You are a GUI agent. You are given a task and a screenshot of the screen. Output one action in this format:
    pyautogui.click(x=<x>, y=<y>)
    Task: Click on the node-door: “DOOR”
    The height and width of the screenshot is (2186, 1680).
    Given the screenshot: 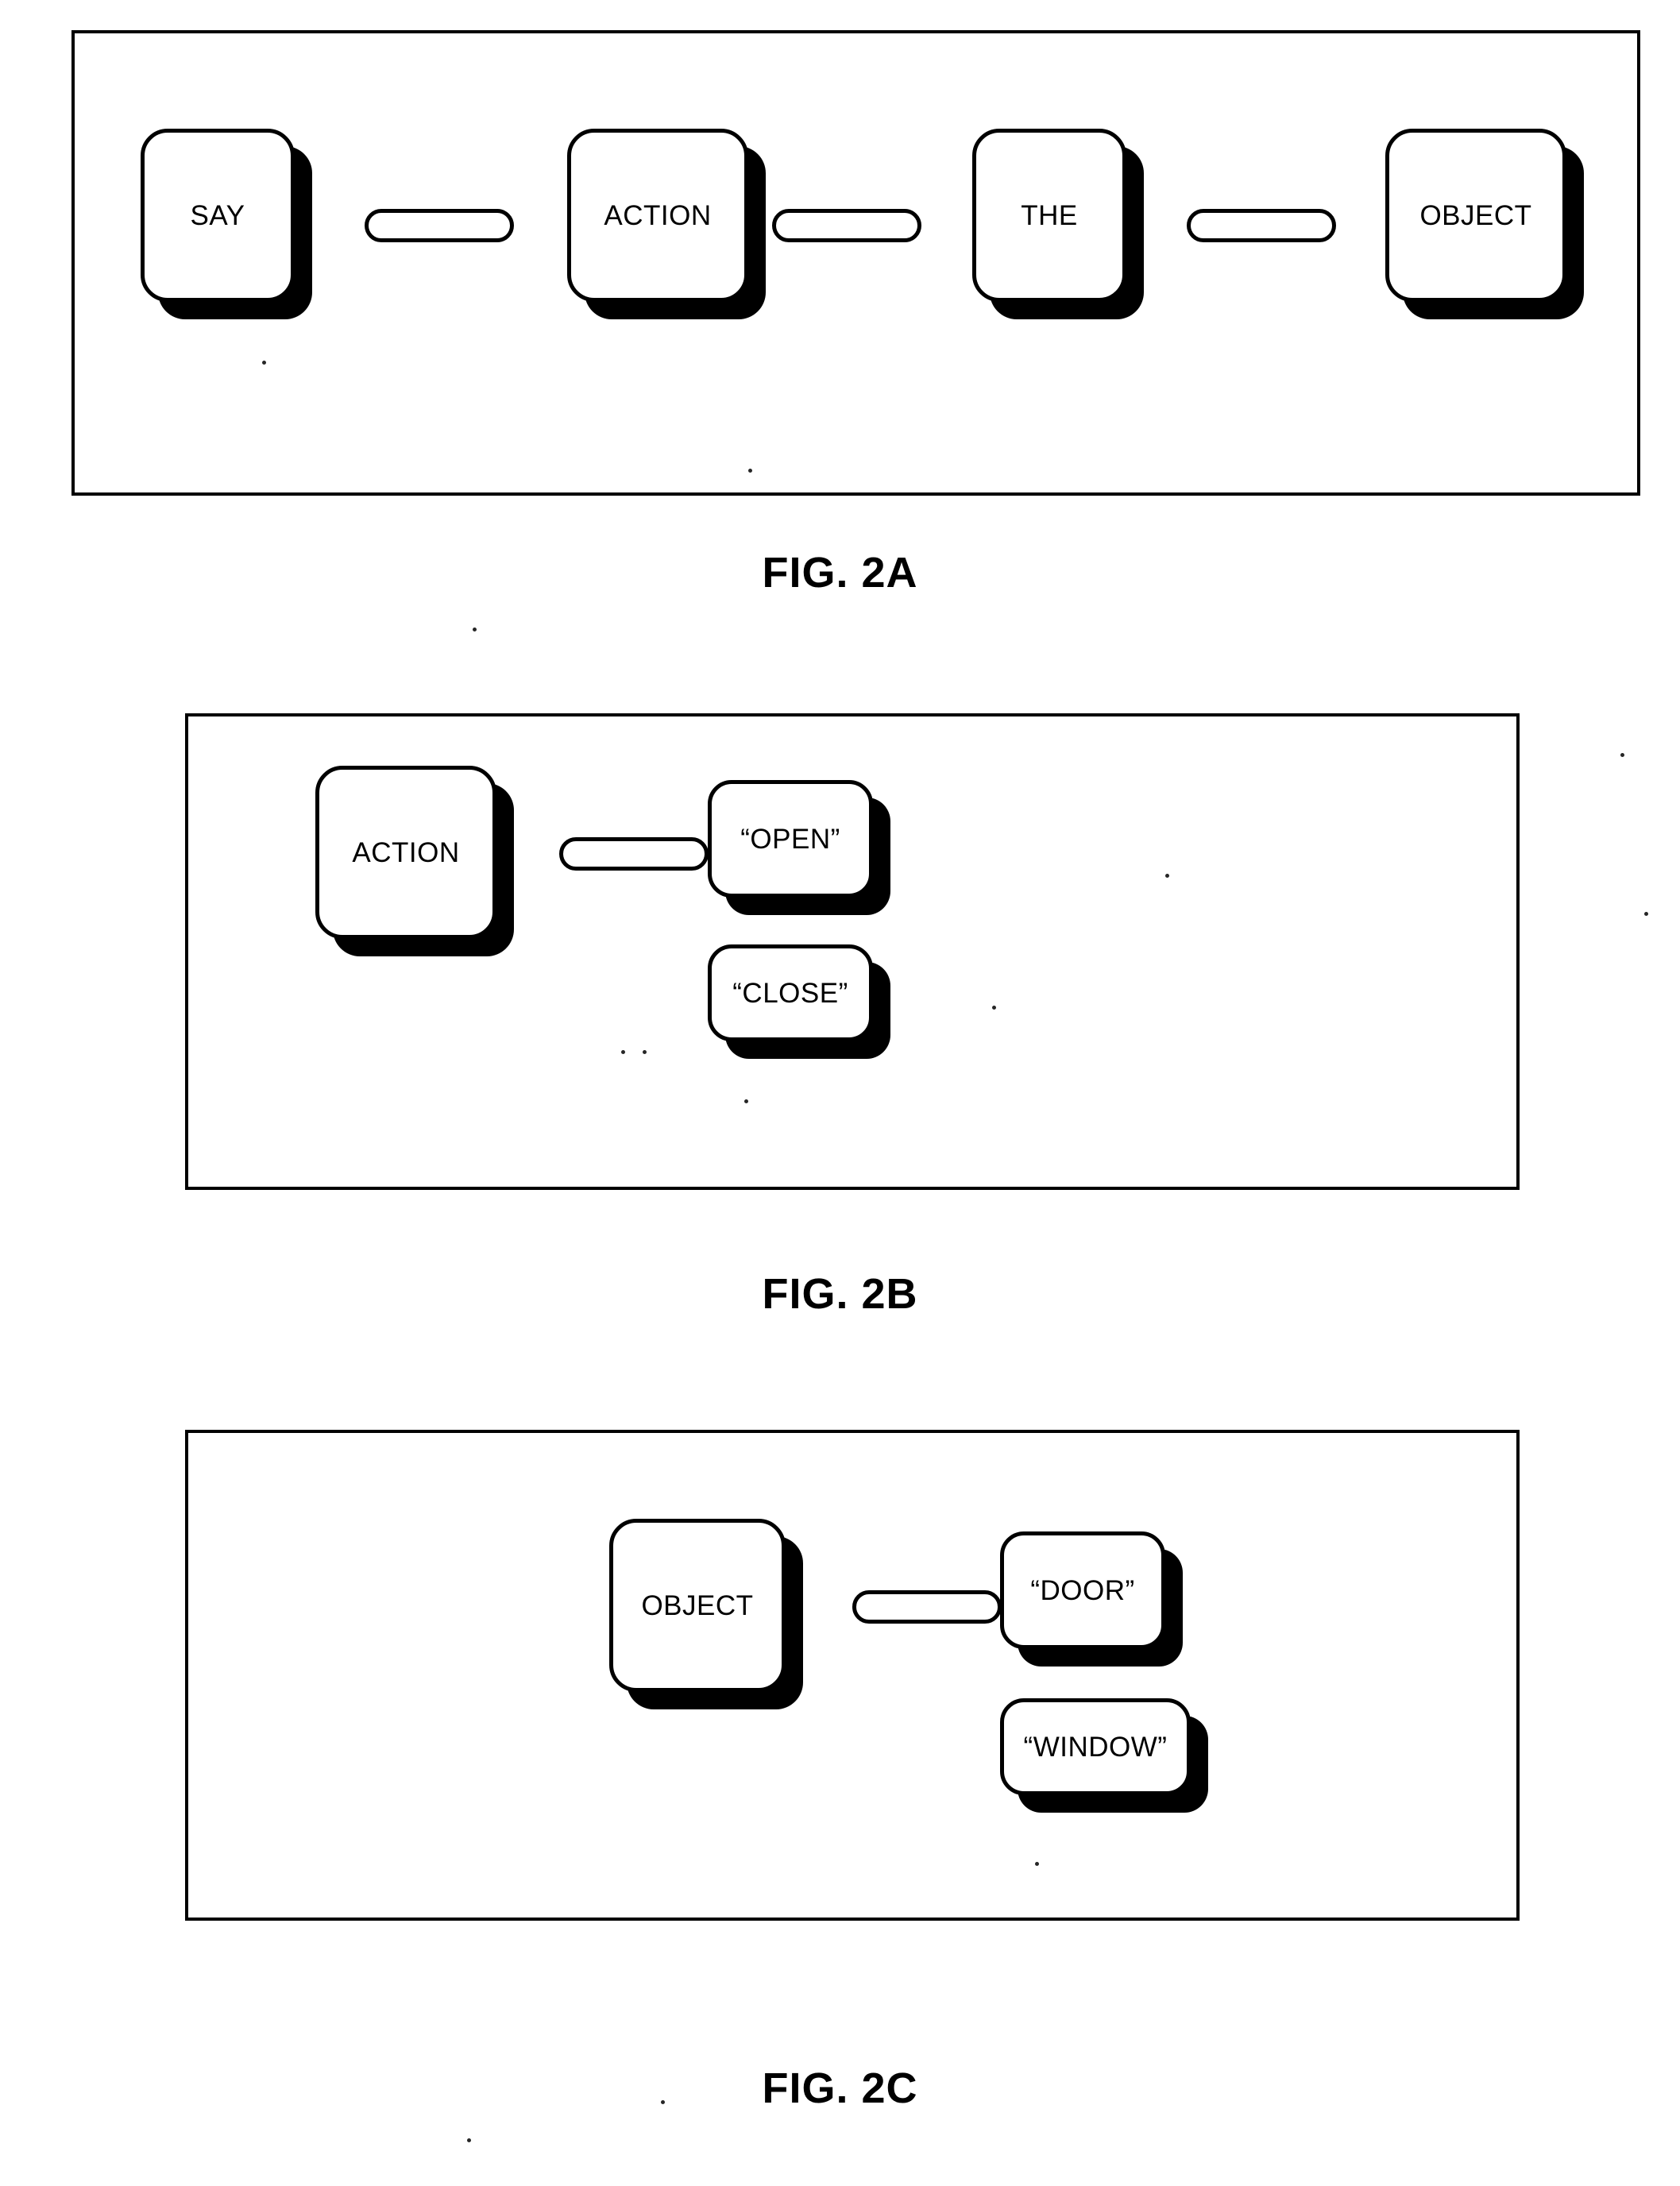 What is the action you would take?
    pyautogui.click(x=1091, y=1599)
    